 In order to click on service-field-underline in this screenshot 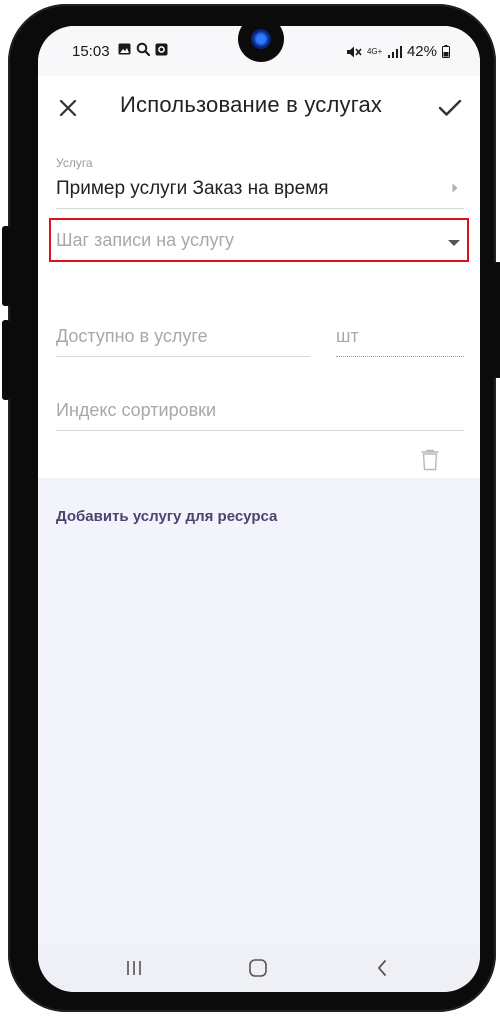, I will do `click(260, 208)`.